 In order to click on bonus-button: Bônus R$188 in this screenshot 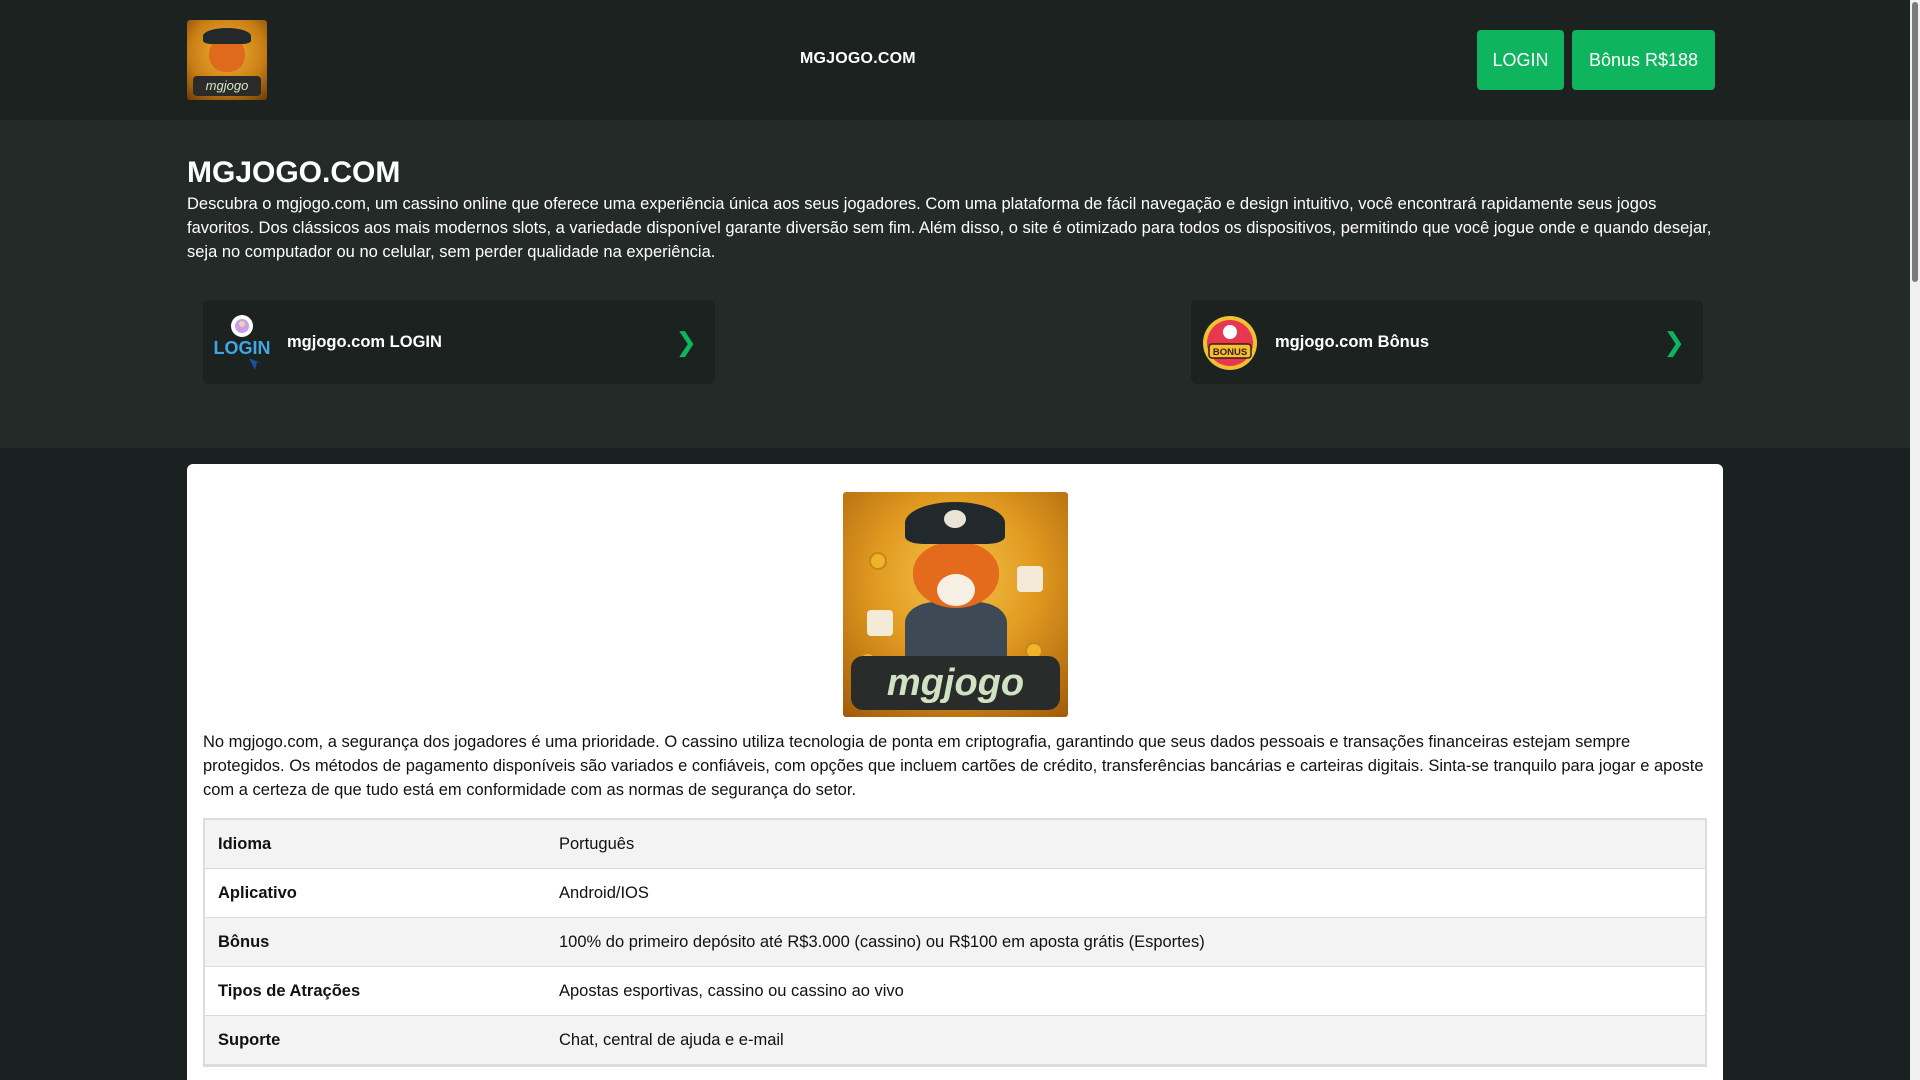, I will do `click(1643, 60)`.